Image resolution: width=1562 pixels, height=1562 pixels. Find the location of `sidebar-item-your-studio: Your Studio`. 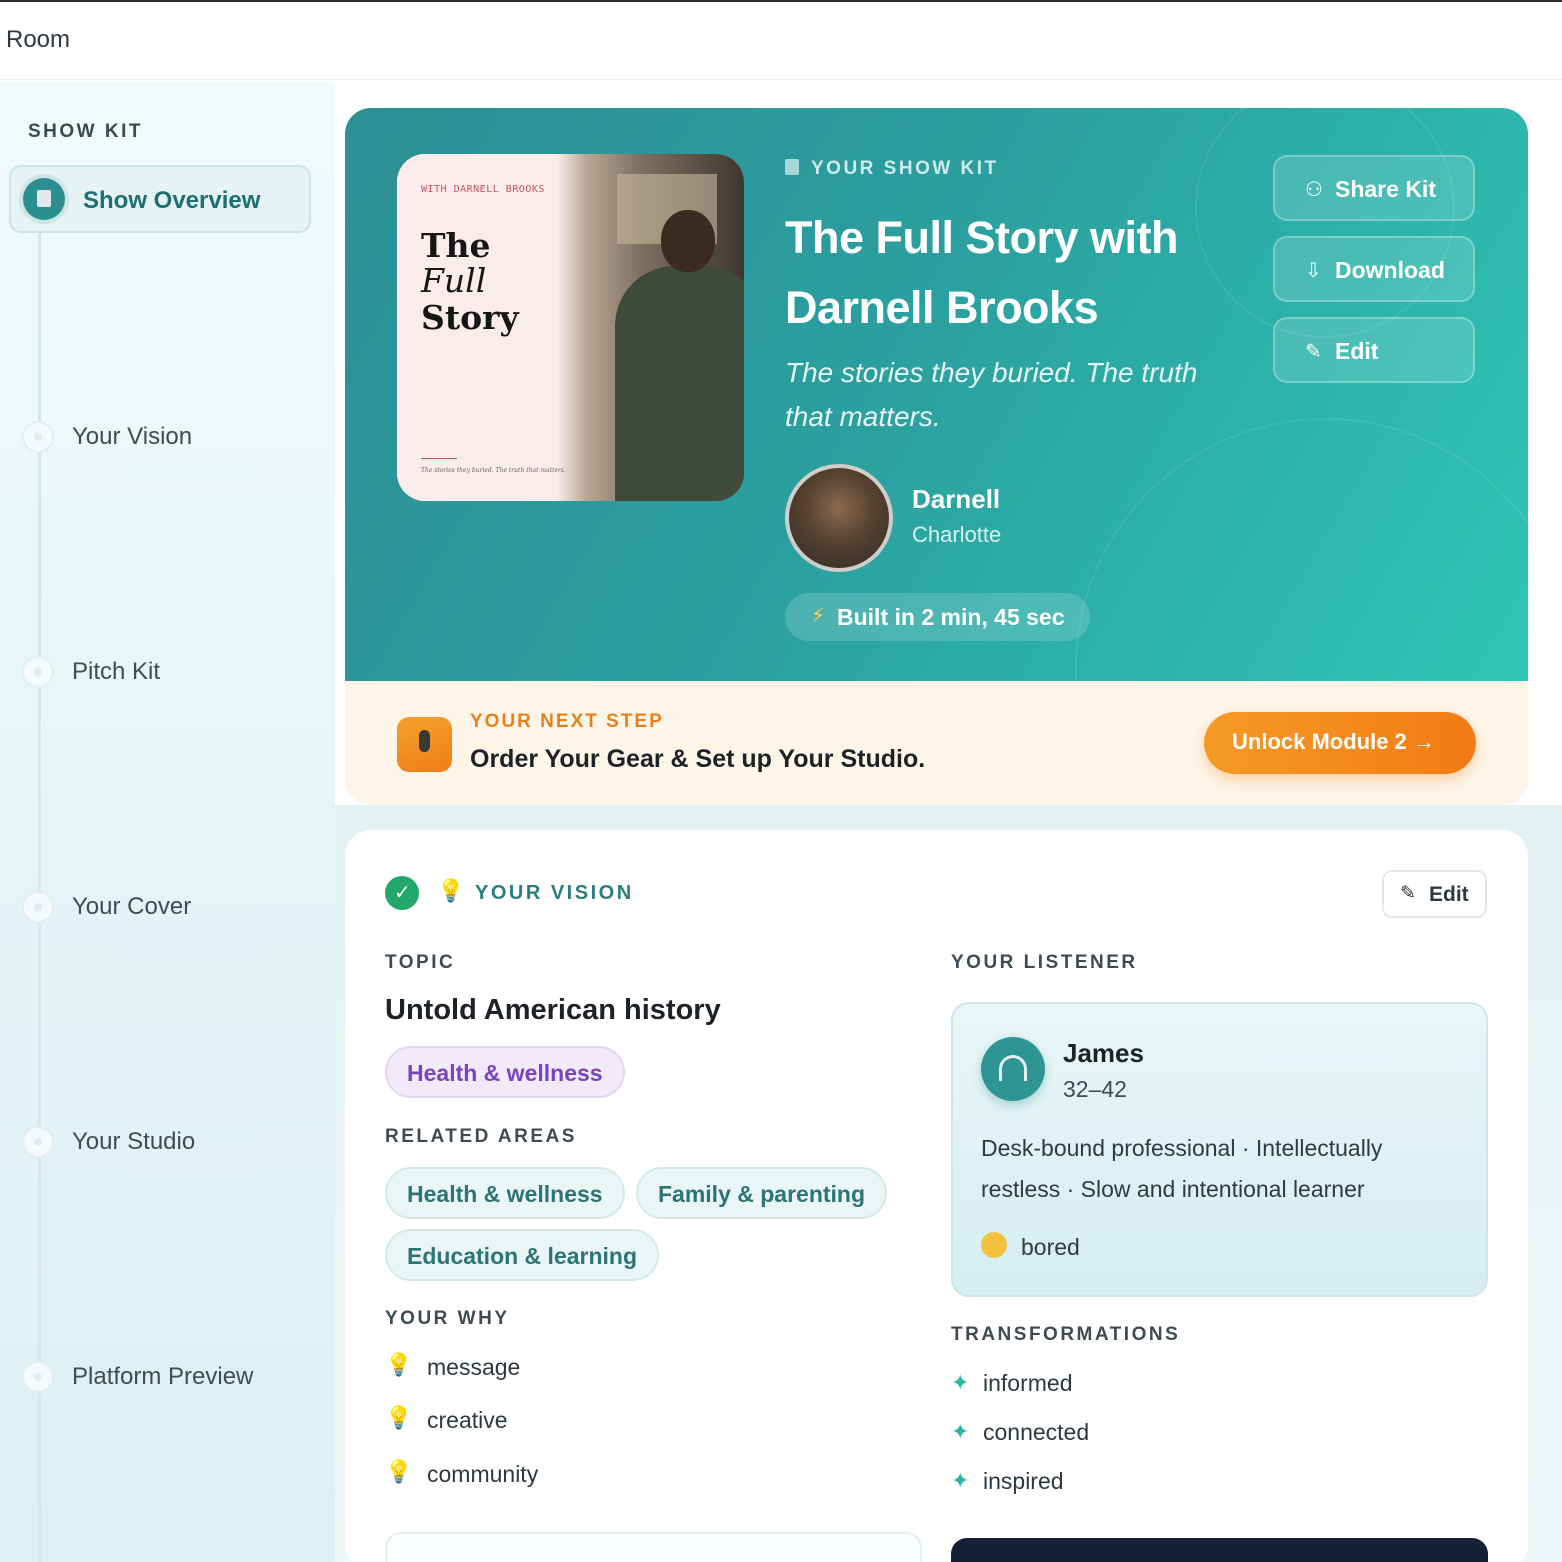

sidebar-item-your-studio: Your Studio is located at coordinates (172, 1142).